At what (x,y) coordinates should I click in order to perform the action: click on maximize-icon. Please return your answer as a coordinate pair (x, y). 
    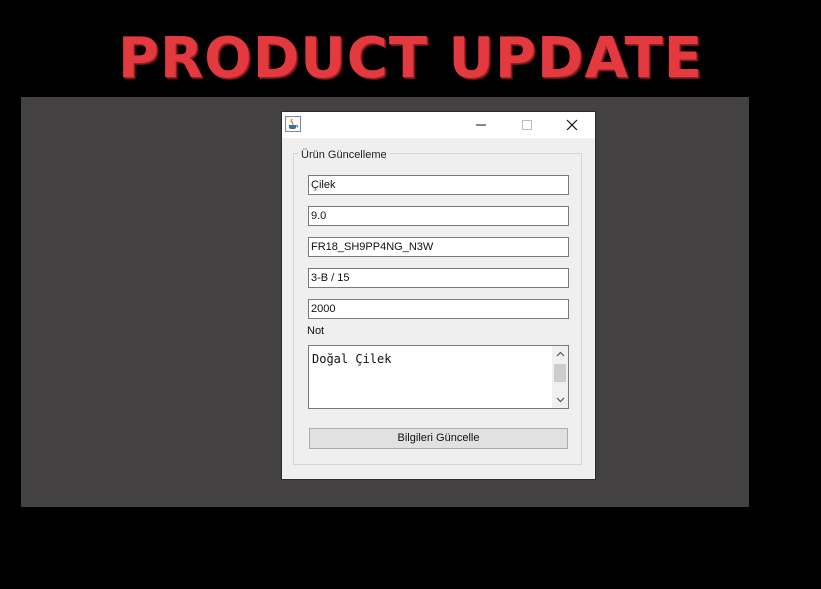
    Looking at the image, I should click on (527, 125).